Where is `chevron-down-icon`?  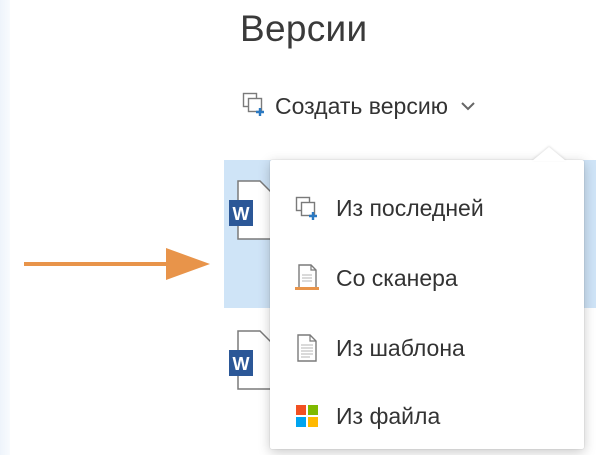
chevron-down-icon is located at coordinates (468, 106).